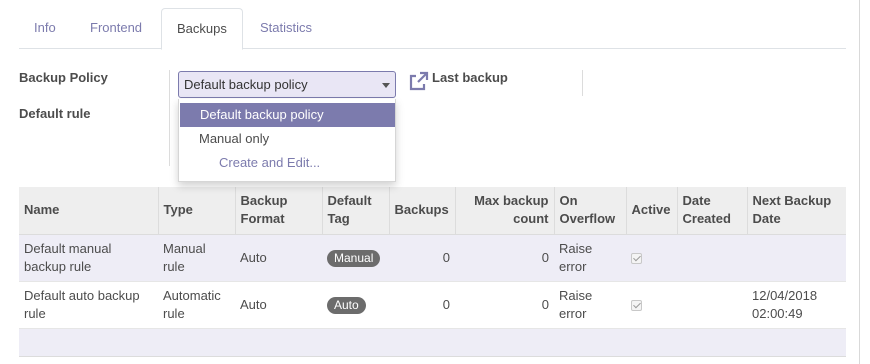 The image size is (870, 364). What do you see at coordinates (202, 29) in the screenshot?
I see `tab-backups: Backups` at bounding box center [202, 29].